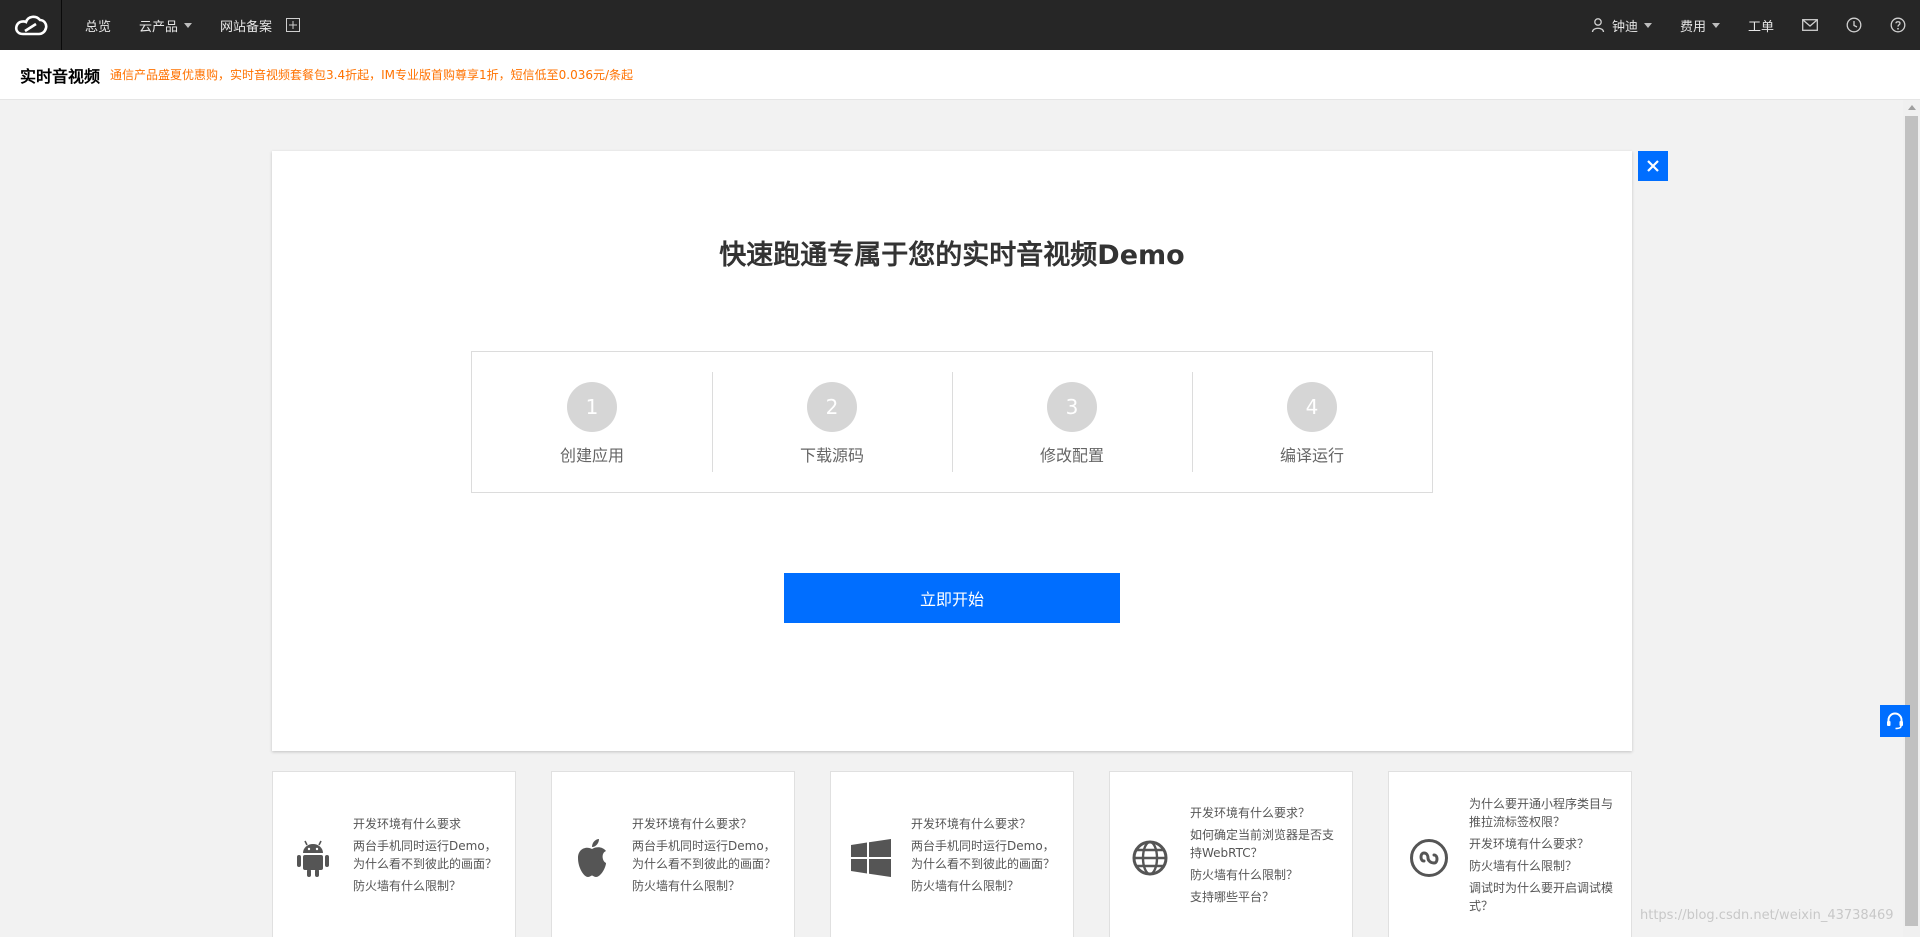 The width and height of the screenshot is (1920, 937). Describe the element at coordinates (952, 255) in the screenshot. I see `quick-start-heading: 快速跑通专属于您的实时音视频Demo` at that location.